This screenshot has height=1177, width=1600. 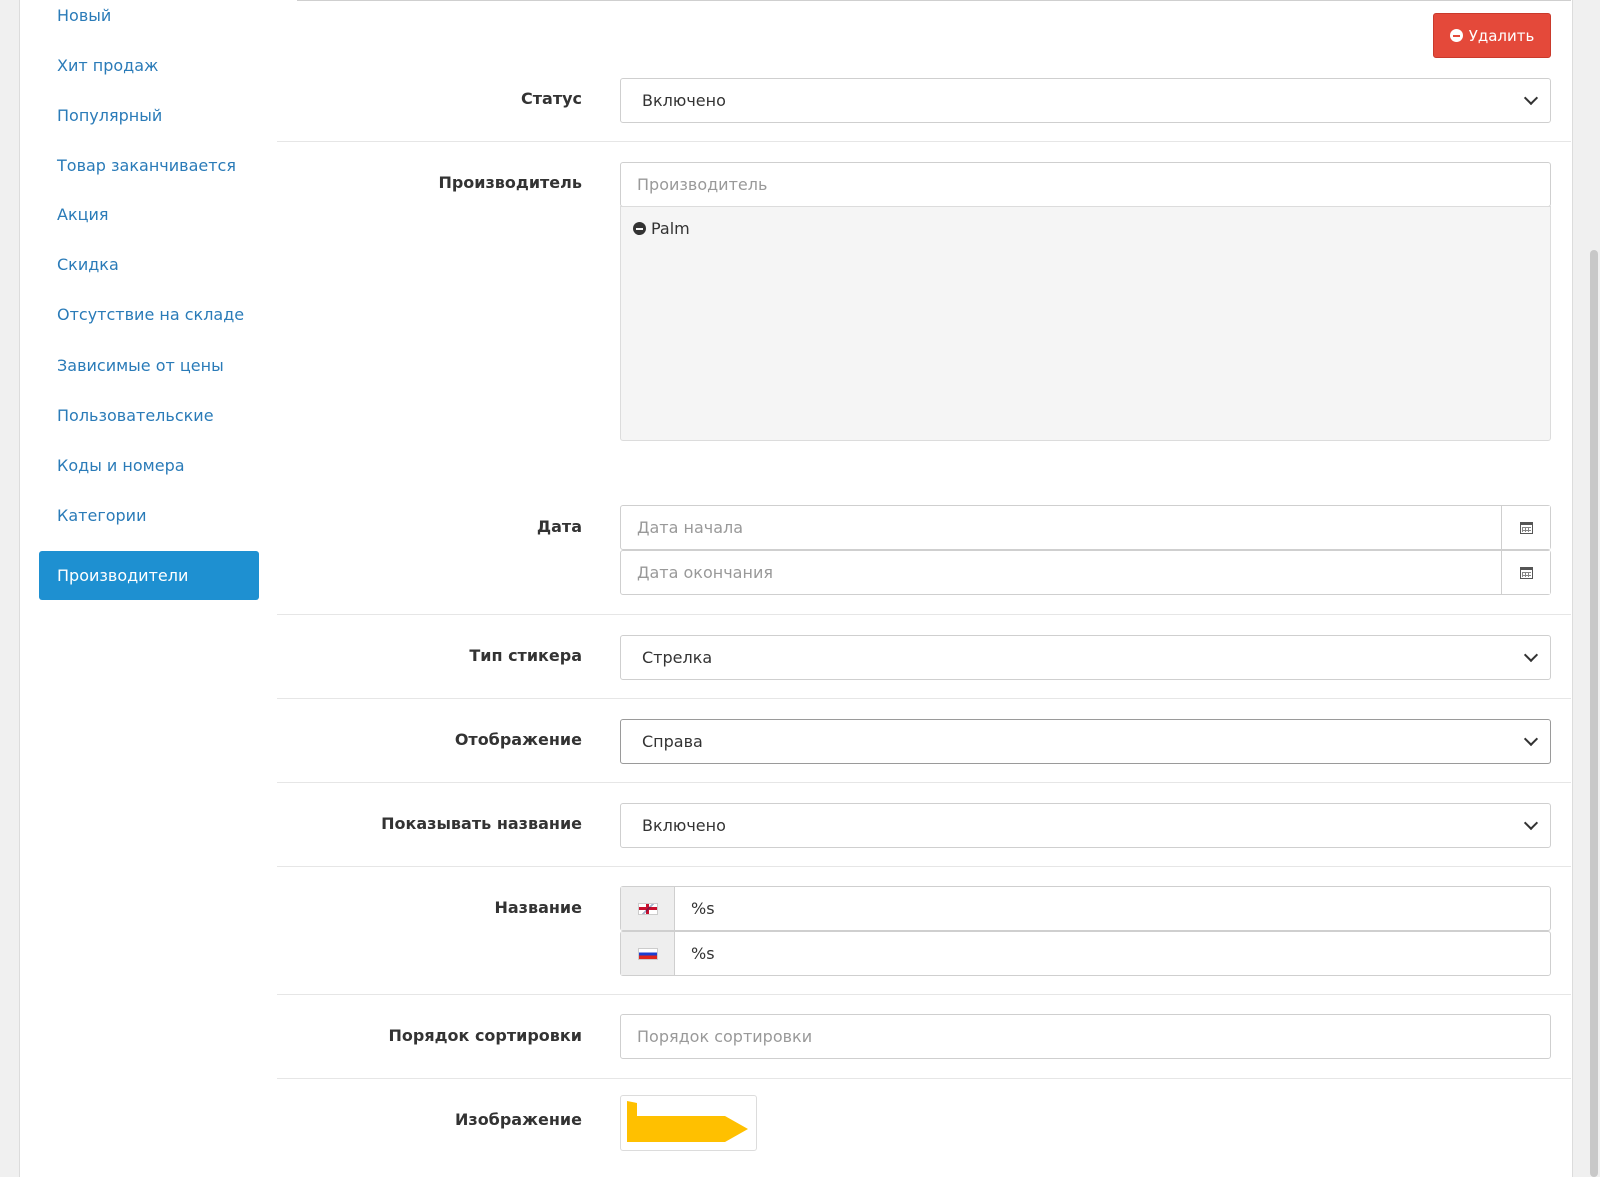 I want to click on sidebar-item-bestseller: Хит продаж, so click(x=149, y=65).